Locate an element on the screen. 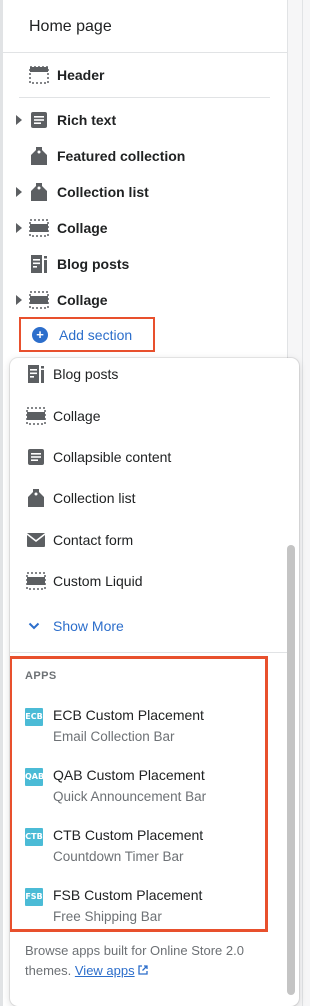 This screenshot has width=320, height=1006. add-section-button: + Add section is located at coordinates (87, 334).